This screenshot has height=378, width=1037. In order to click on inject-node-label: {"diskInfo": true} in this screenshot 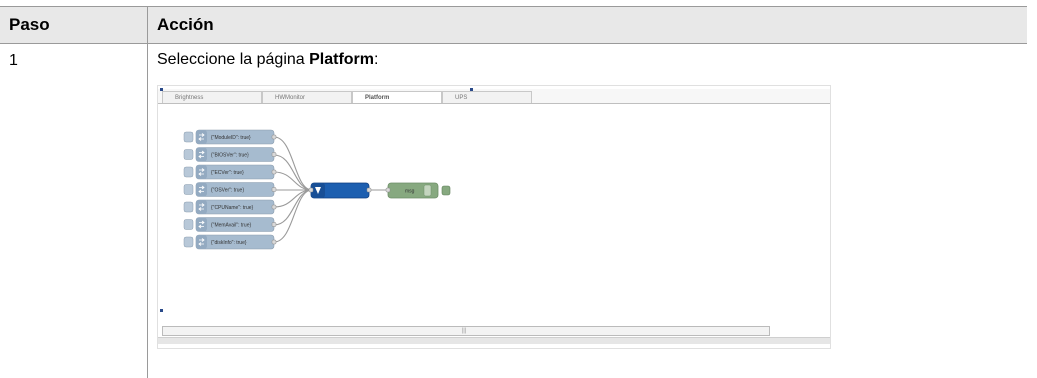, I will do `click(229, 243)`.